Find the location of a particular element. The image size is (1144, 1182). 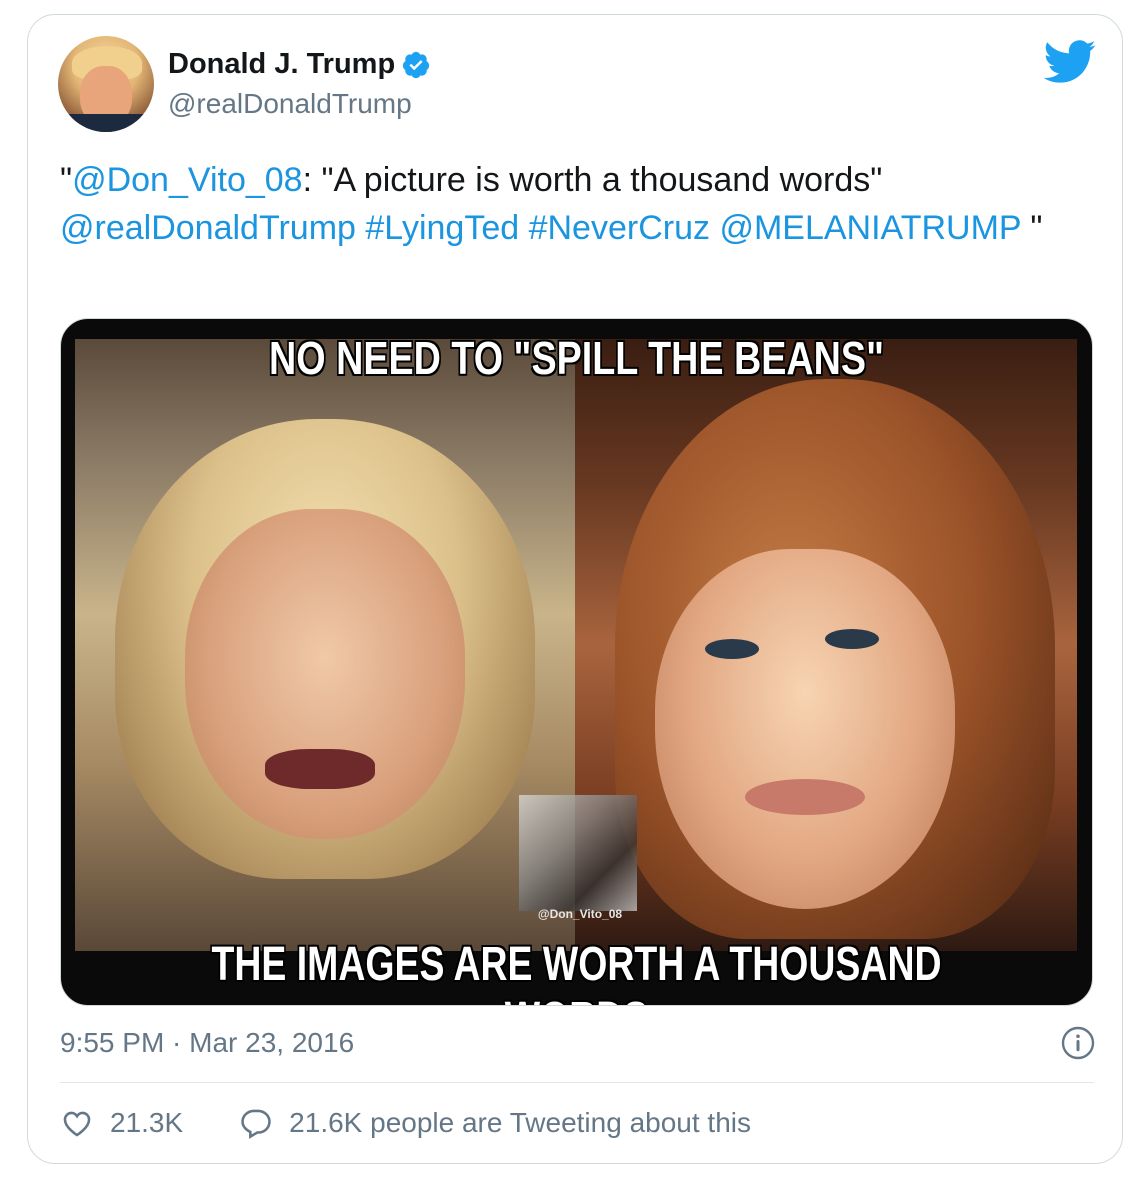

like-count: 21.3K is located at coordinates (147, 1122).